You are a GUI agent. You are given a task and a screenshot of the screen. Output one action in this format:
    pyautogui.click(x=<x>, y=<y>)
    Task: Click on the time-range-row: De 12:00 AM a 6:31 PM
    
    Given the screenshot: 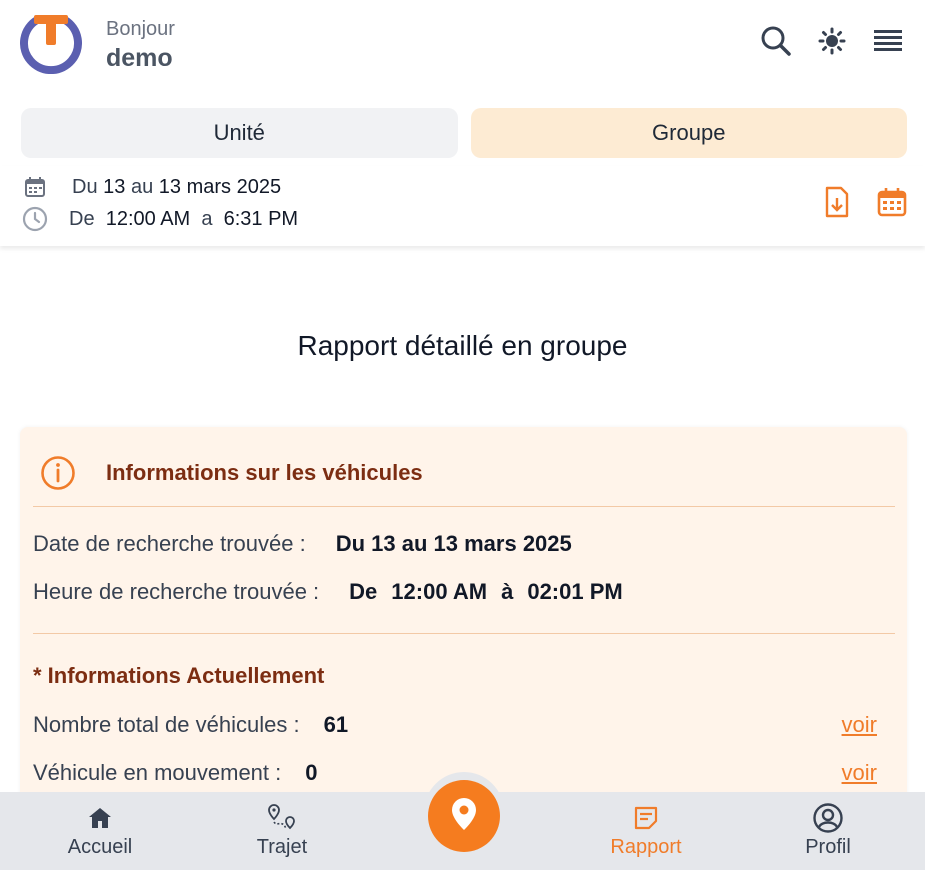 What is the action you would take?
    pyautogui.click(x=160, y=219)
    